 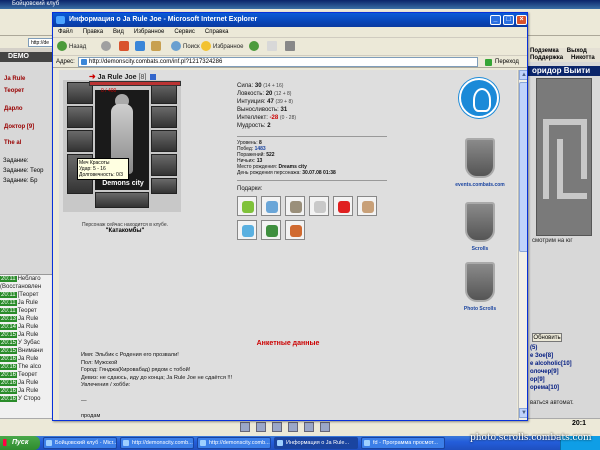 I want to click on refresh-button: Обновить, so click(x=547, y=337).